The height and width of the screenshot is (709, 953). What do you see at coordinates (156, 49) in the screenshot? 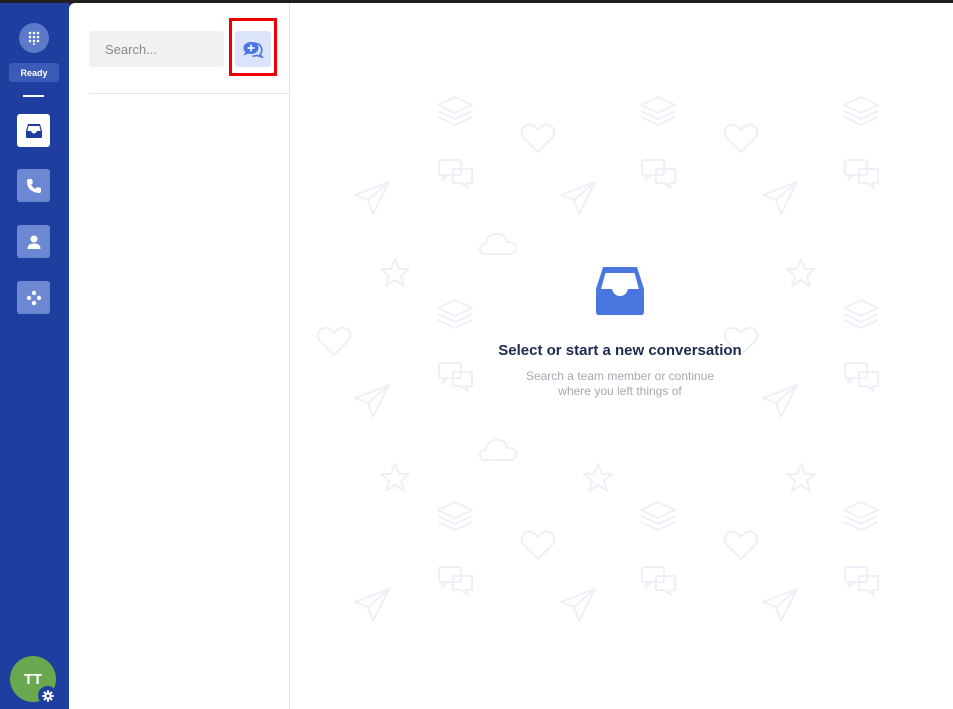
I see `search-input` at bounding box center [156, 49].